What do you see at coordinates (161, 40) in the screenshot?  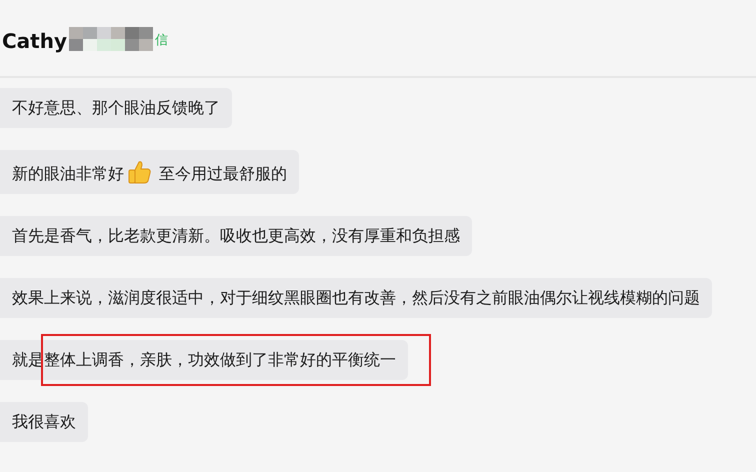 I see `contact-tag: 信` at bounding box center [161, 40].